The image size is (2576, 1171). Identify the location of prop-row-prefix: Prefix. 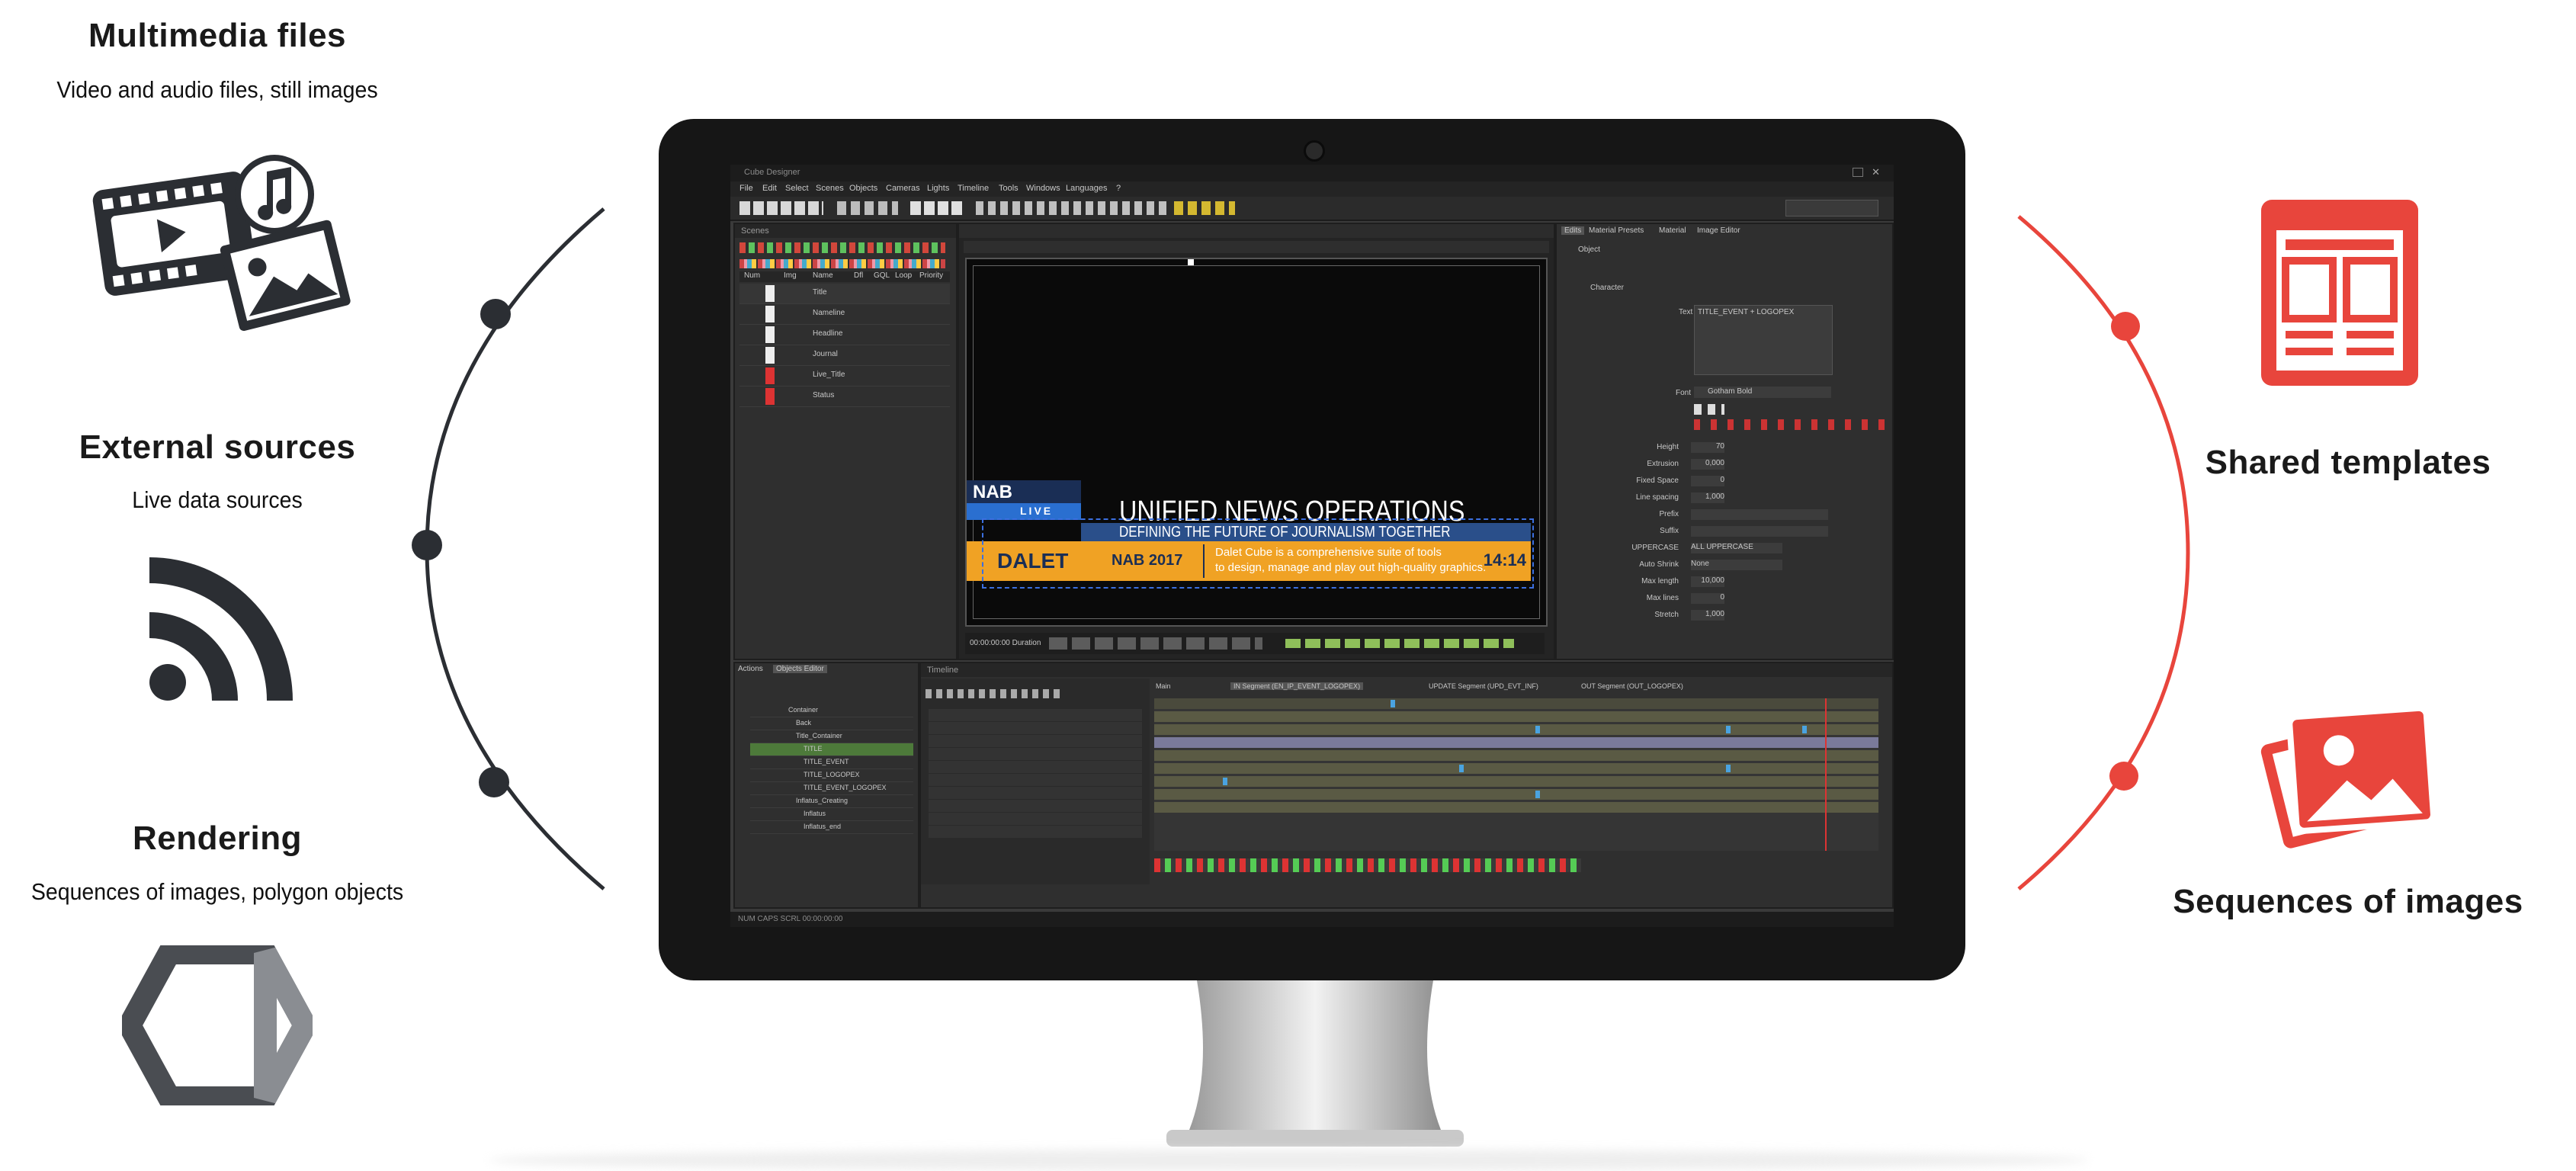
(1721, 515).